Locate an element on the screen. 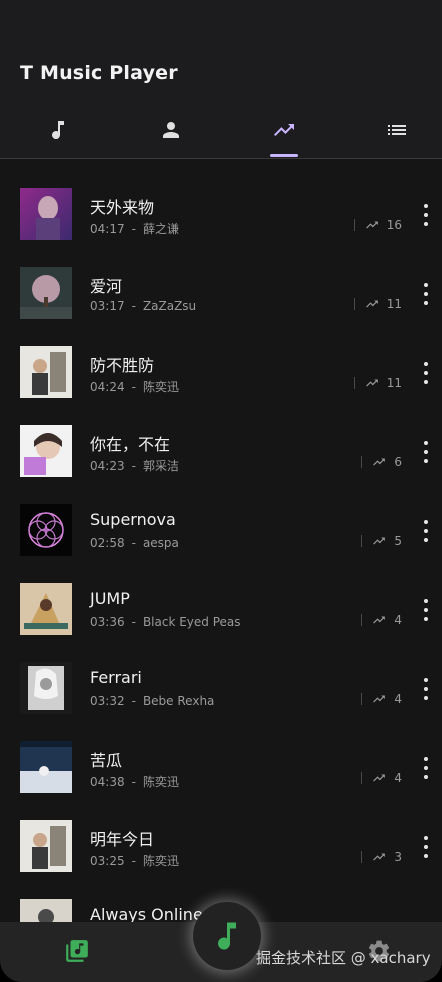 This screenshot has height=982, width=442. song-duration: 03:32 is located at coordinates (107, 701).